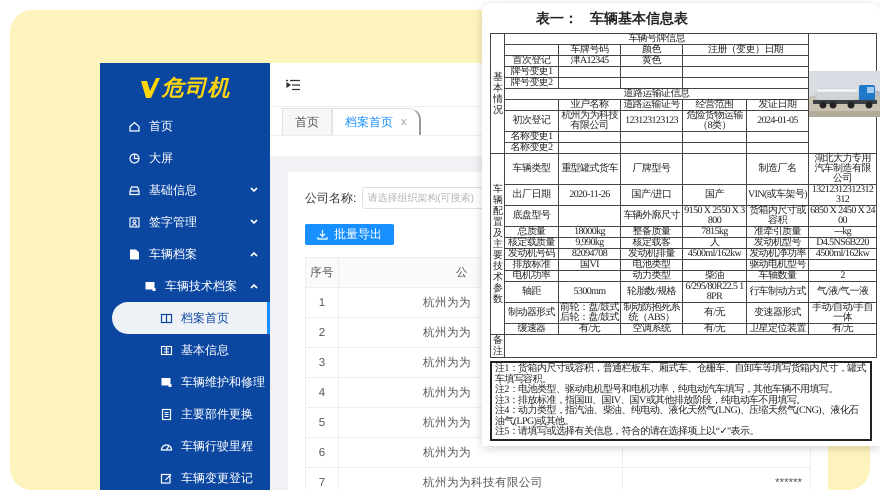 This screenshot has height=500, width=880. Describe the element at coordinates (293, 84) in the screenshot. I see `menu-fold-icon` at that location.